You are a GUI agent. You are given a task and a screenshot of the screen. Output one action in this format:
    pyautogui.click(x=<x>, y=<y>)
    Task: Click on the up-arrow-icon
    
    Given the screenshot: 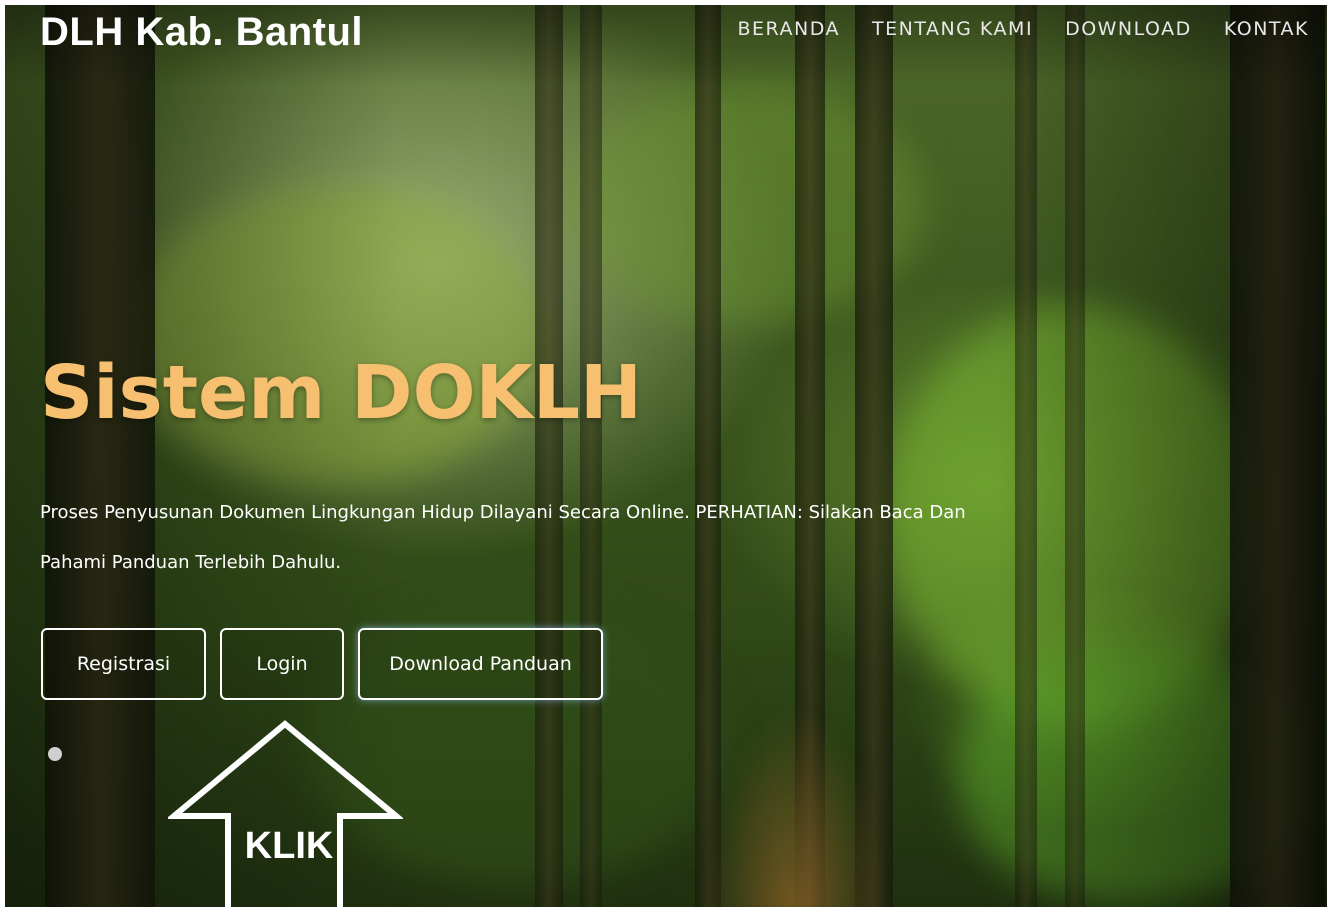 What is the action you would take?
    pyautogui.click(x=285, y=815)
    